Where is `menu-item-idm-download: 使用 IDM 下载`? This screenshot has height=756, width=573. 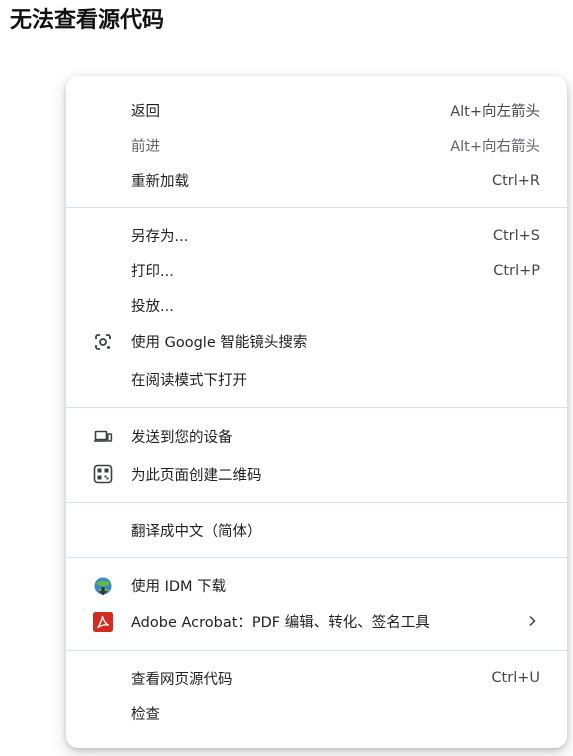
menu-item-idm-download: 使用 IDM 下载 is located at coordinates (316, 585).